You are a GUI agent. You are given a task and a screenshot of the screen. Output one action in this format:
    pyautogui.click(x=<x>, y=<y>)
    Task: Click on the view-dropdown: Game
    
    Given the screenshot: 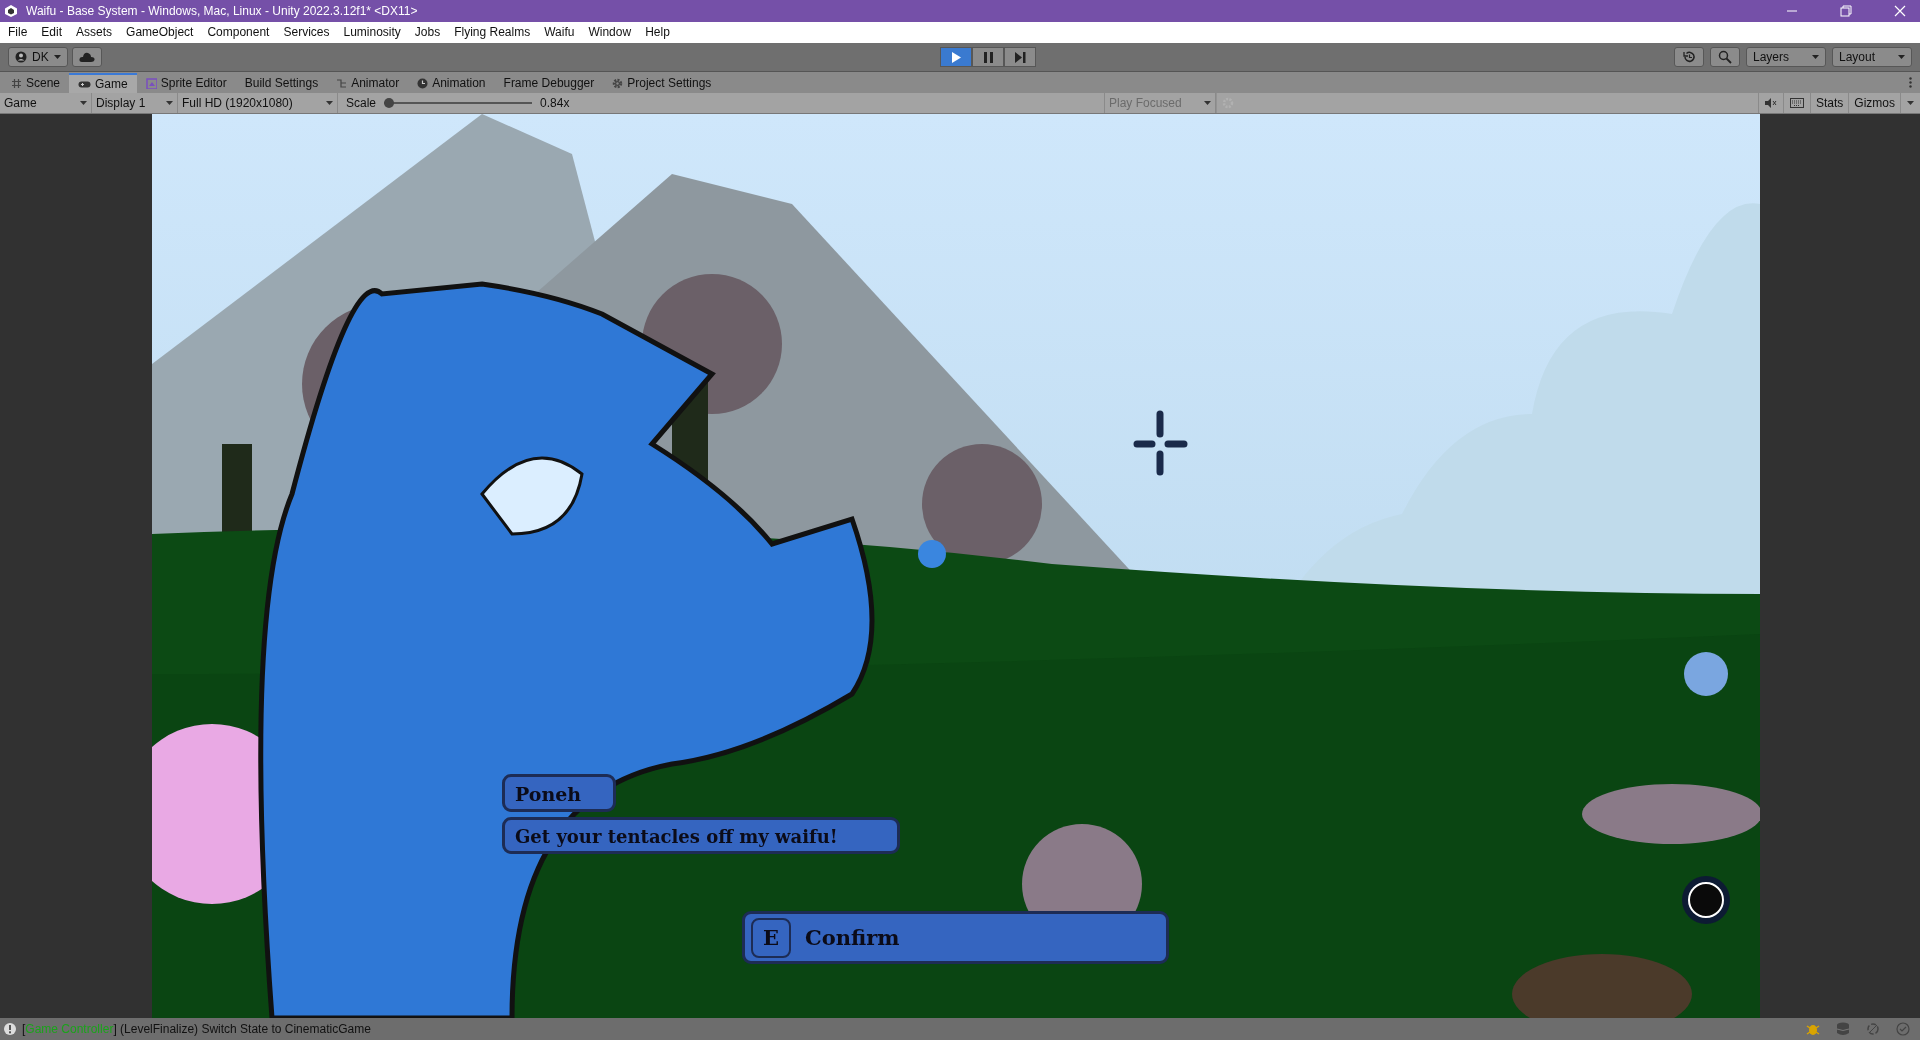 What is the action you would take?
    pyautogui.click(x=46, y=103)
    